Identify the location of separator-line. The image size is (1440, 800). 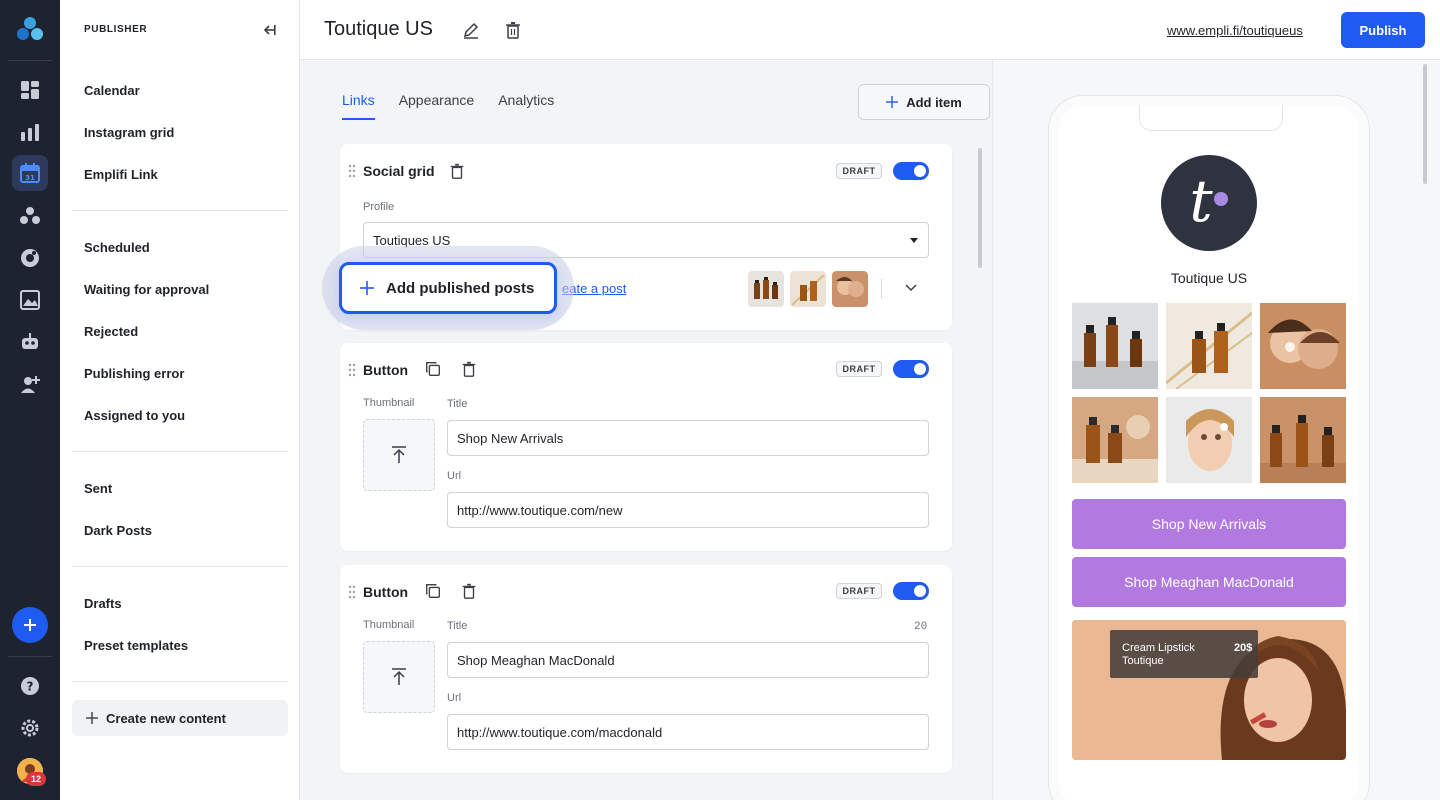
(881, 289).